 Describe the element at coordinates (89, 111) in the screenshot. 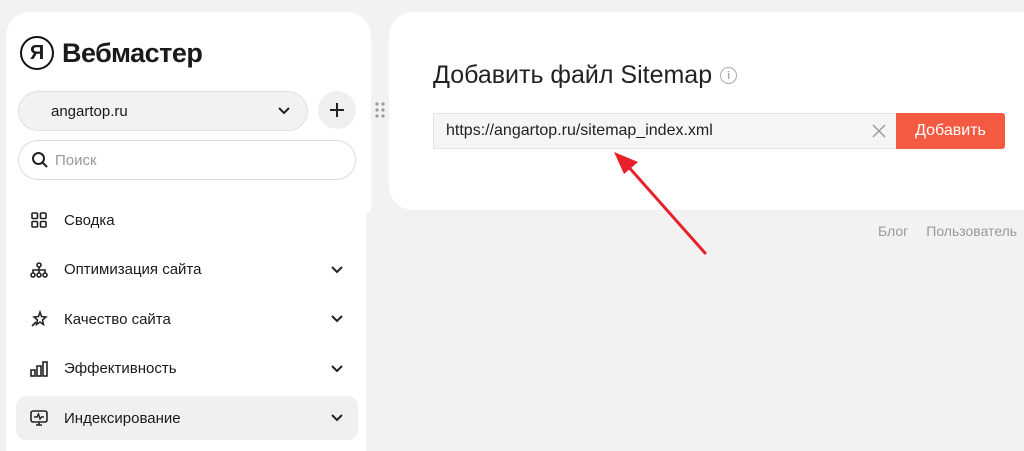

I see `site-selector-value: angartop.ru` at that location.